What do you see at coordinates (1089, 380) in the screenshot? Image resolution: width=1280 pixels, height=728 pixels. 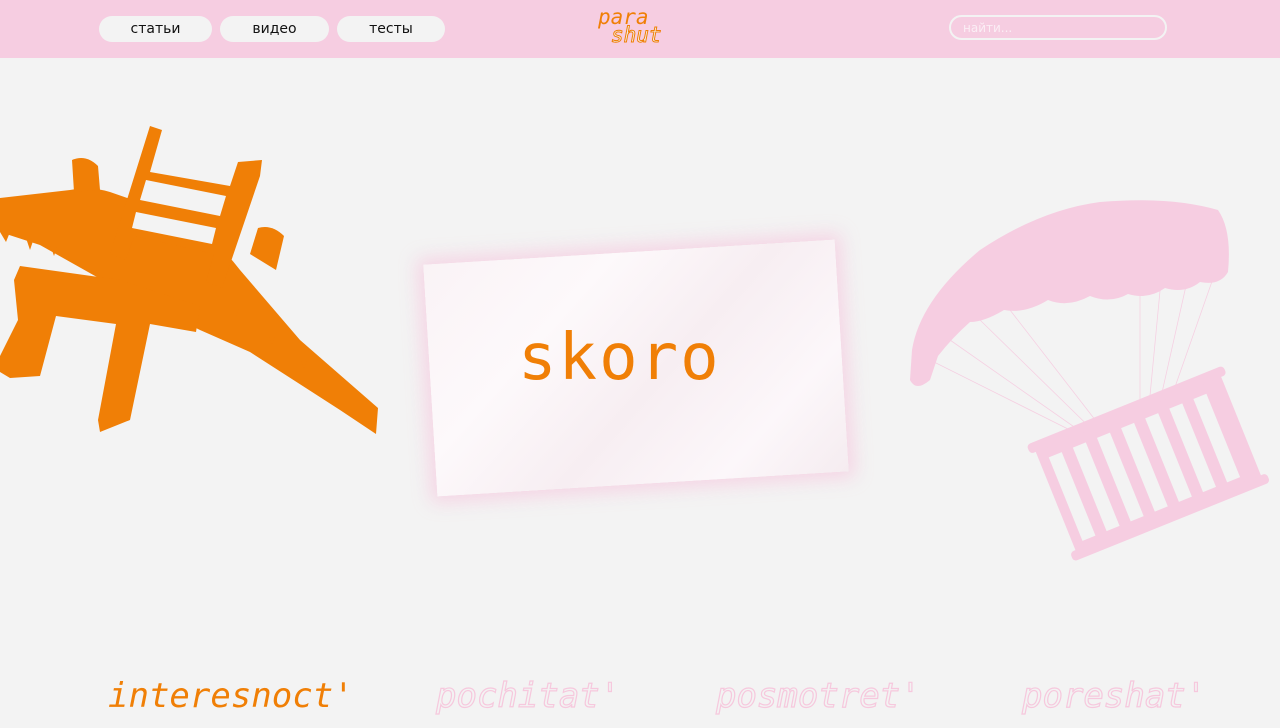 I see `parachute-radiator-illustration` at bounding box center [1089, 380].